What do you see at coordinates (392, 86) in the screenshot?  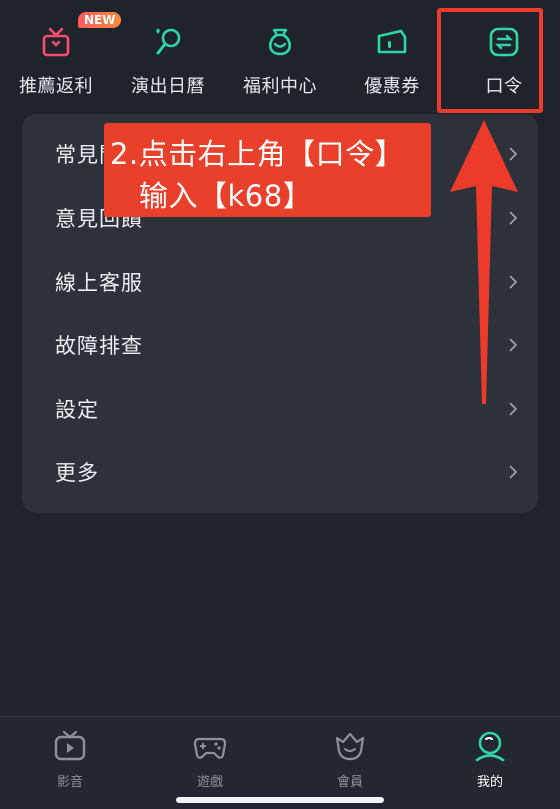 I see `shortcut-label: 優惠券` at bounding box center [392, 86].